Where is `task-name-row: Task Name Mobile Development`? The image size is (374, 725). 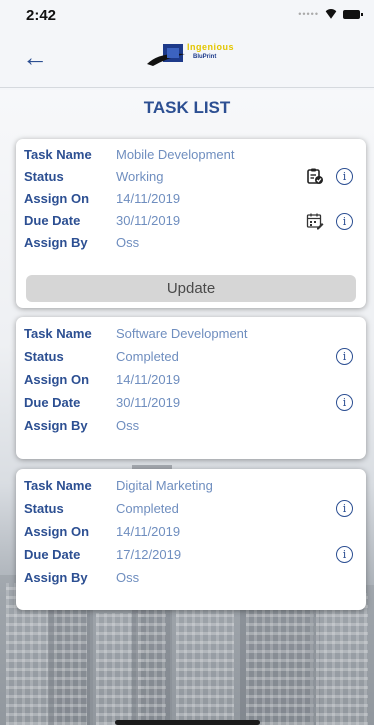 task-name-row: Task Name Mobile Development is located at coordinates (129, 154).